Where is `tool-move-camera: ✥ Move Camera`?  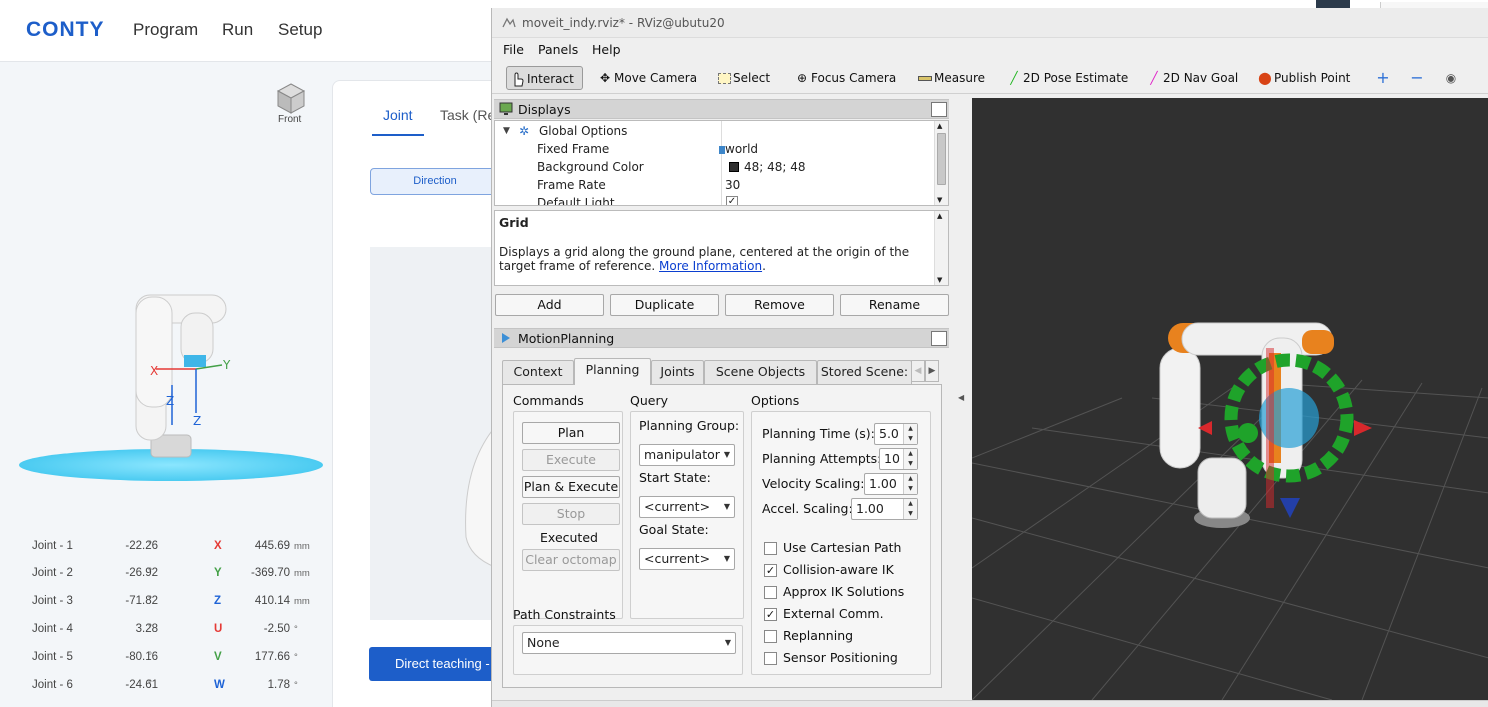 tool-move-camera: ✥ Move Camera is located at coordinates (645, 78).